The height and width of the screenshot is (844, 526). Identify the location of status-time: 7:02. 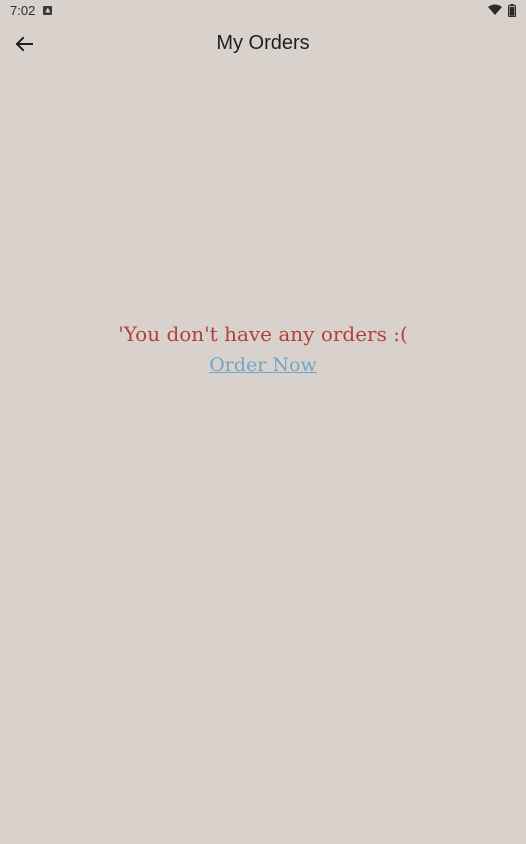
(23, 10).